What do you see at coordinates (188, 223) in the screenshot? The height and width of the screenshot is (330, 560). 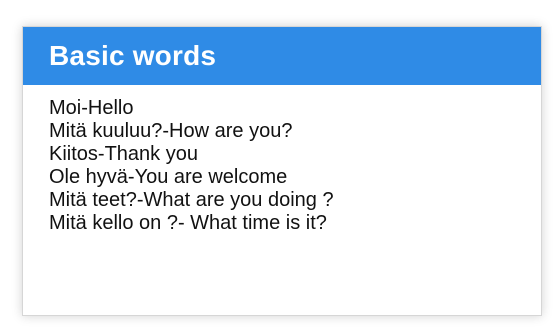 I see `word-line-6: Mitä kello on ?- What time is it?` at bounding box center [188, 223].